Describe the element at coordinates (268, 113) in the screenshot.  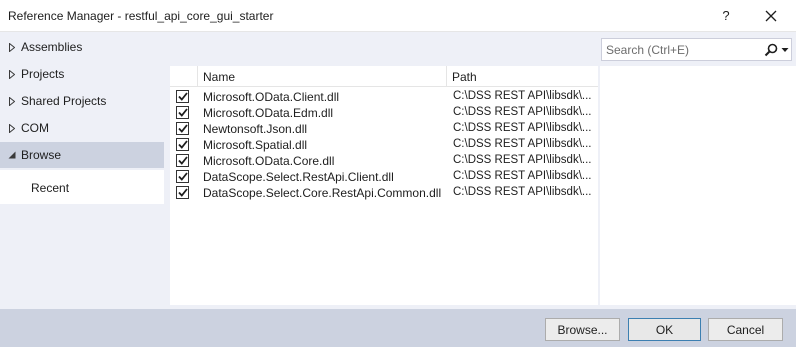
I see `reference-name: Microsoft.OData.Edm.dll` at that location.